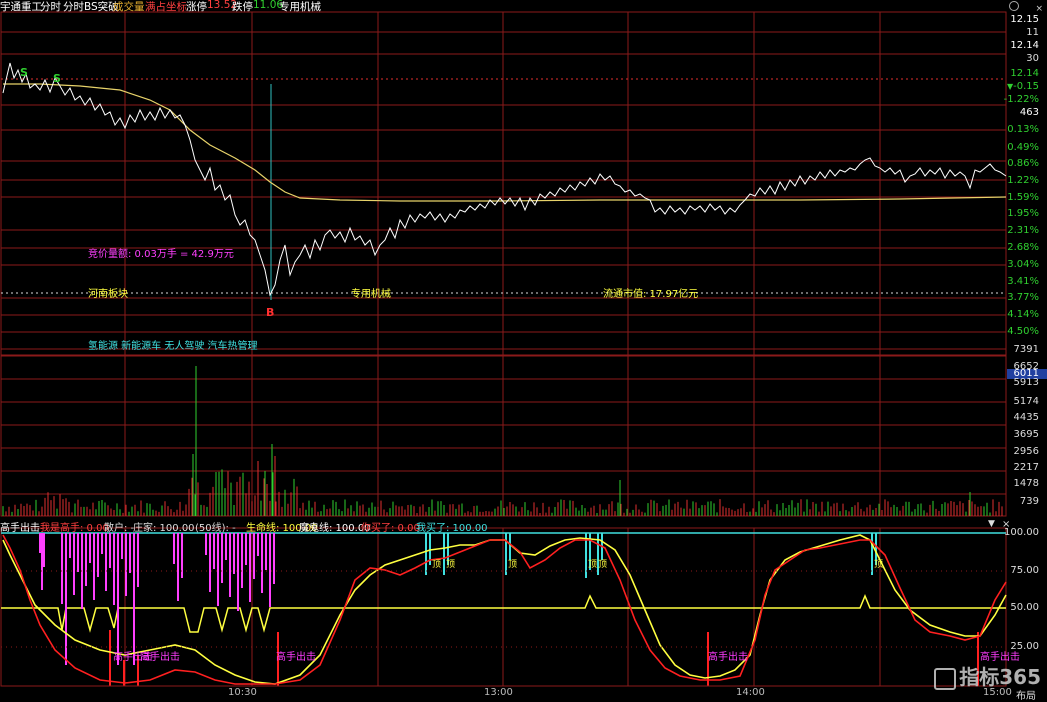  Describe the element at coordinates (196, 7) in the screenshot. I see `limit-up-label: 涨停` at that location.